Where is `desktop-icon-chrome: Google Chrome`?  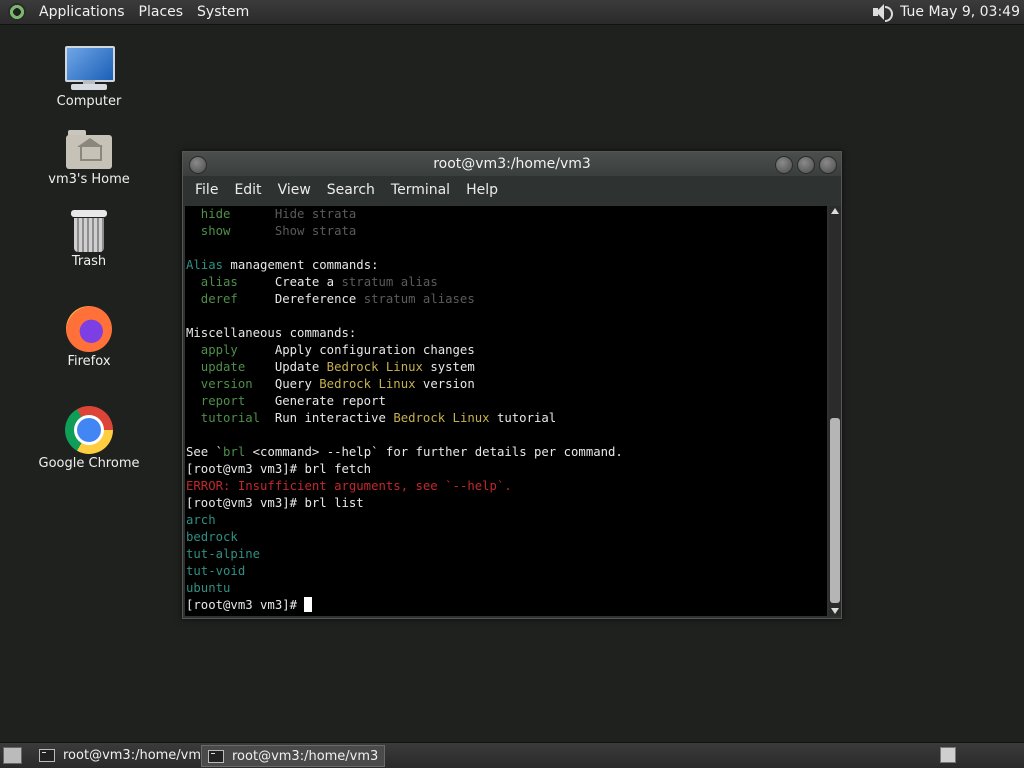 desktop-icon-chrome: Google Chrome is located at coordinates (89, 438).